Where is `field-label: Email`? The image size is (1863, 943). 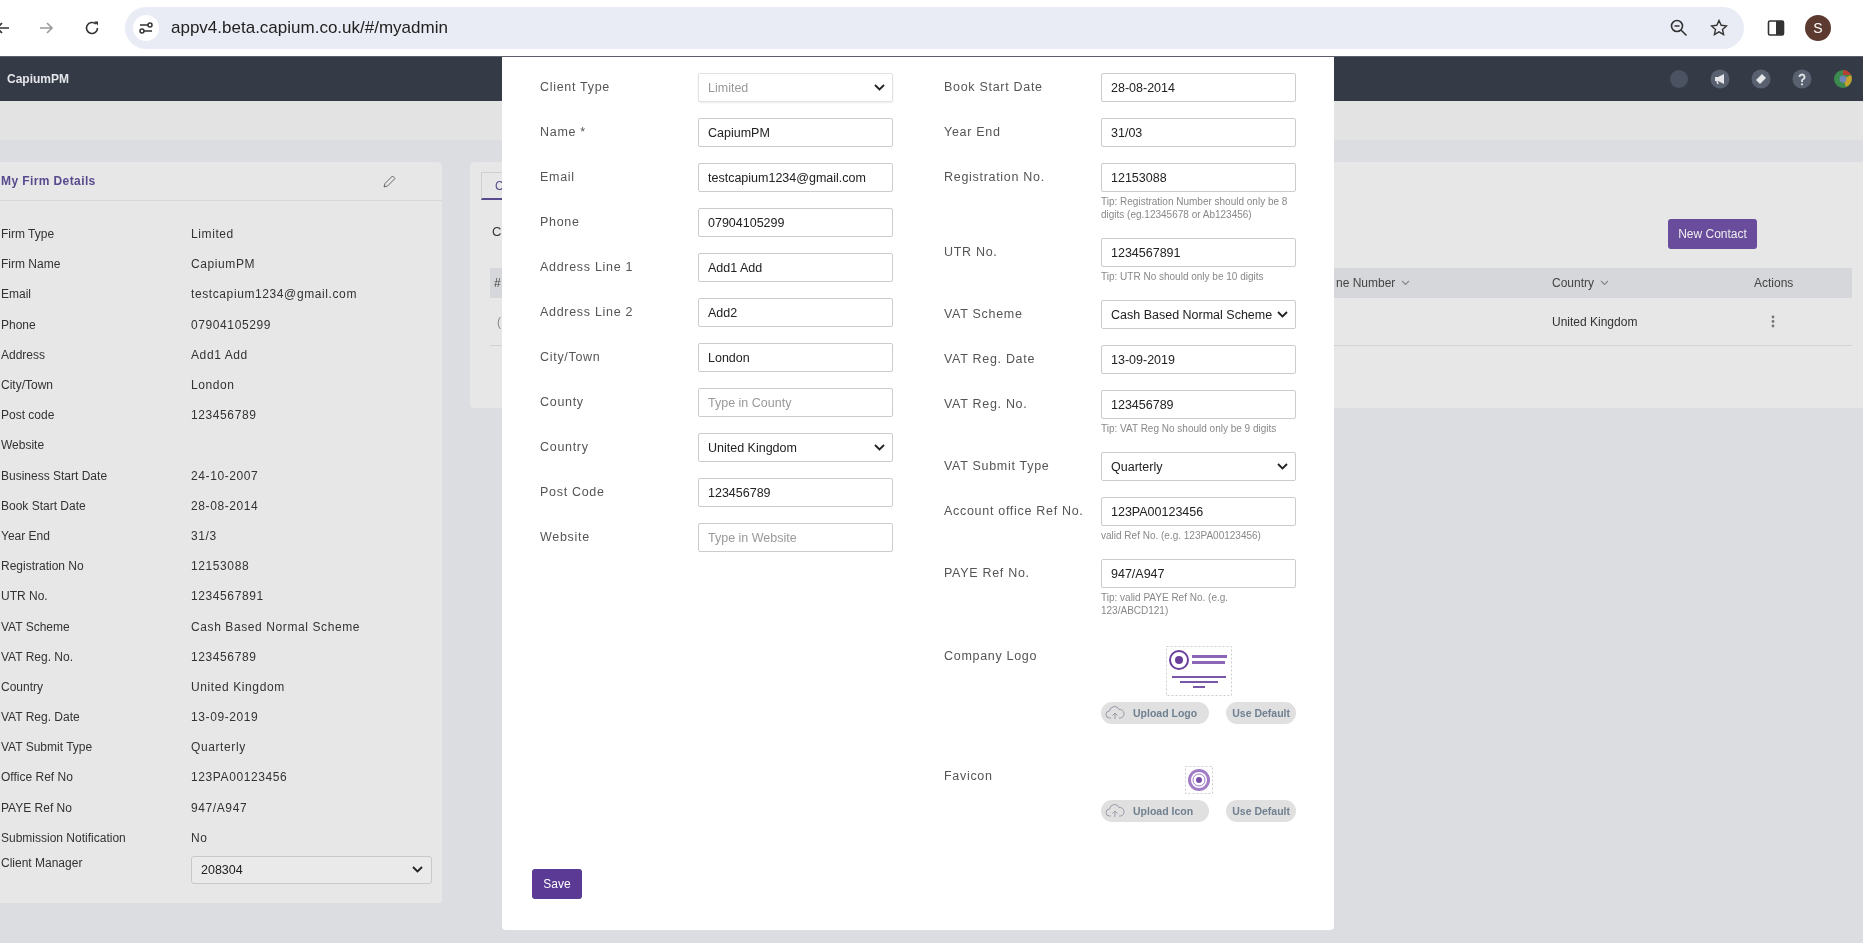 field-label: Email is located at coordinates (16, 294).